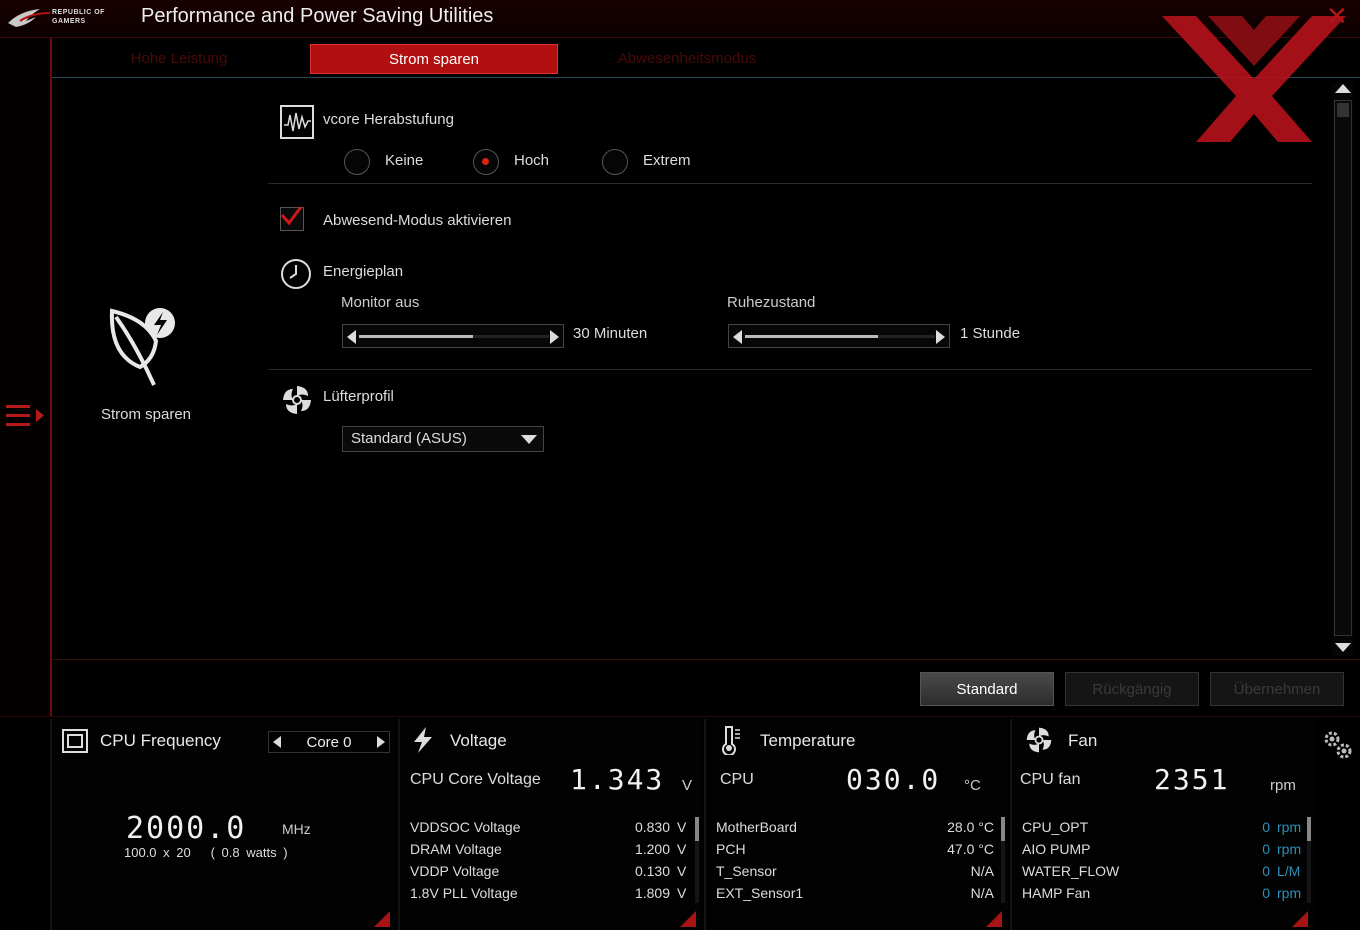 Image resolution: width=1360 pixels, height=930 pixels. I want to click on scroll-down-icon, so click(1343, 647).